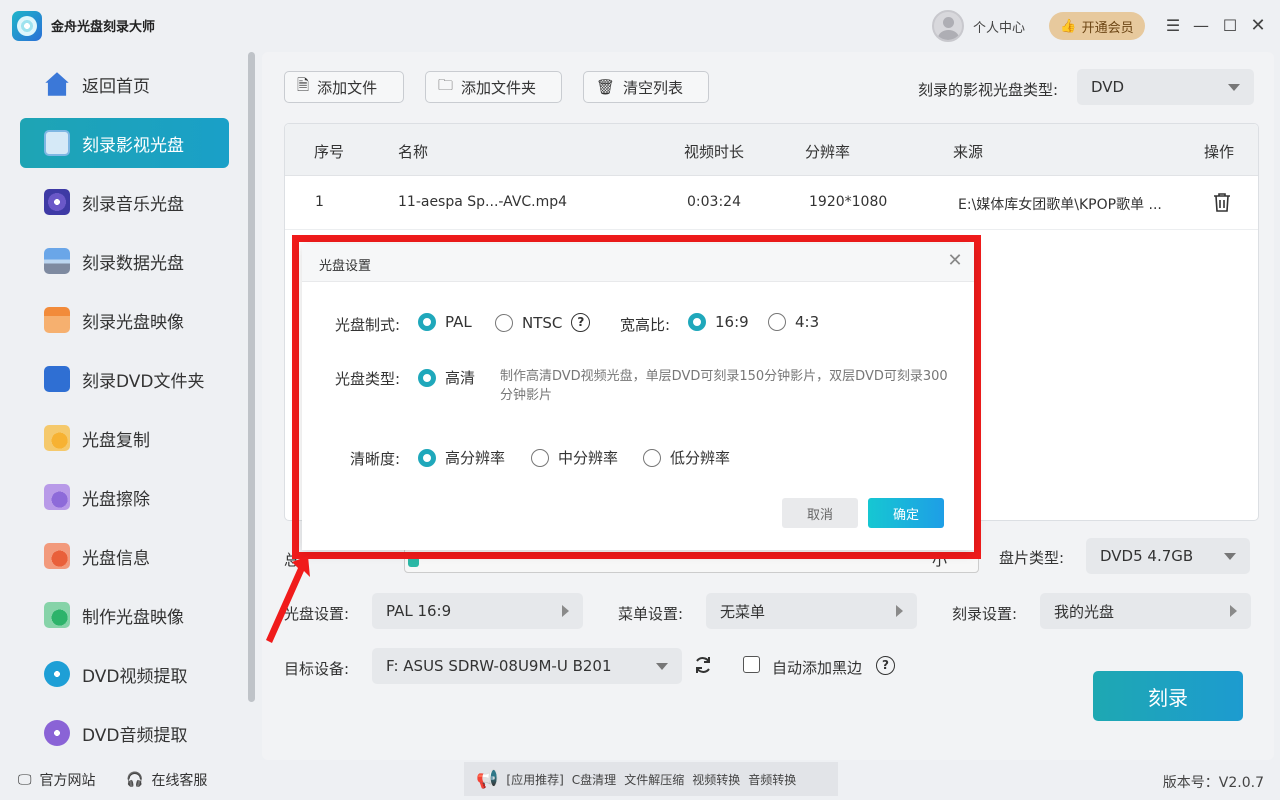 This screenshot has width=1280, height=800. I want to click on close-icon: ✕, so click(955, 261).